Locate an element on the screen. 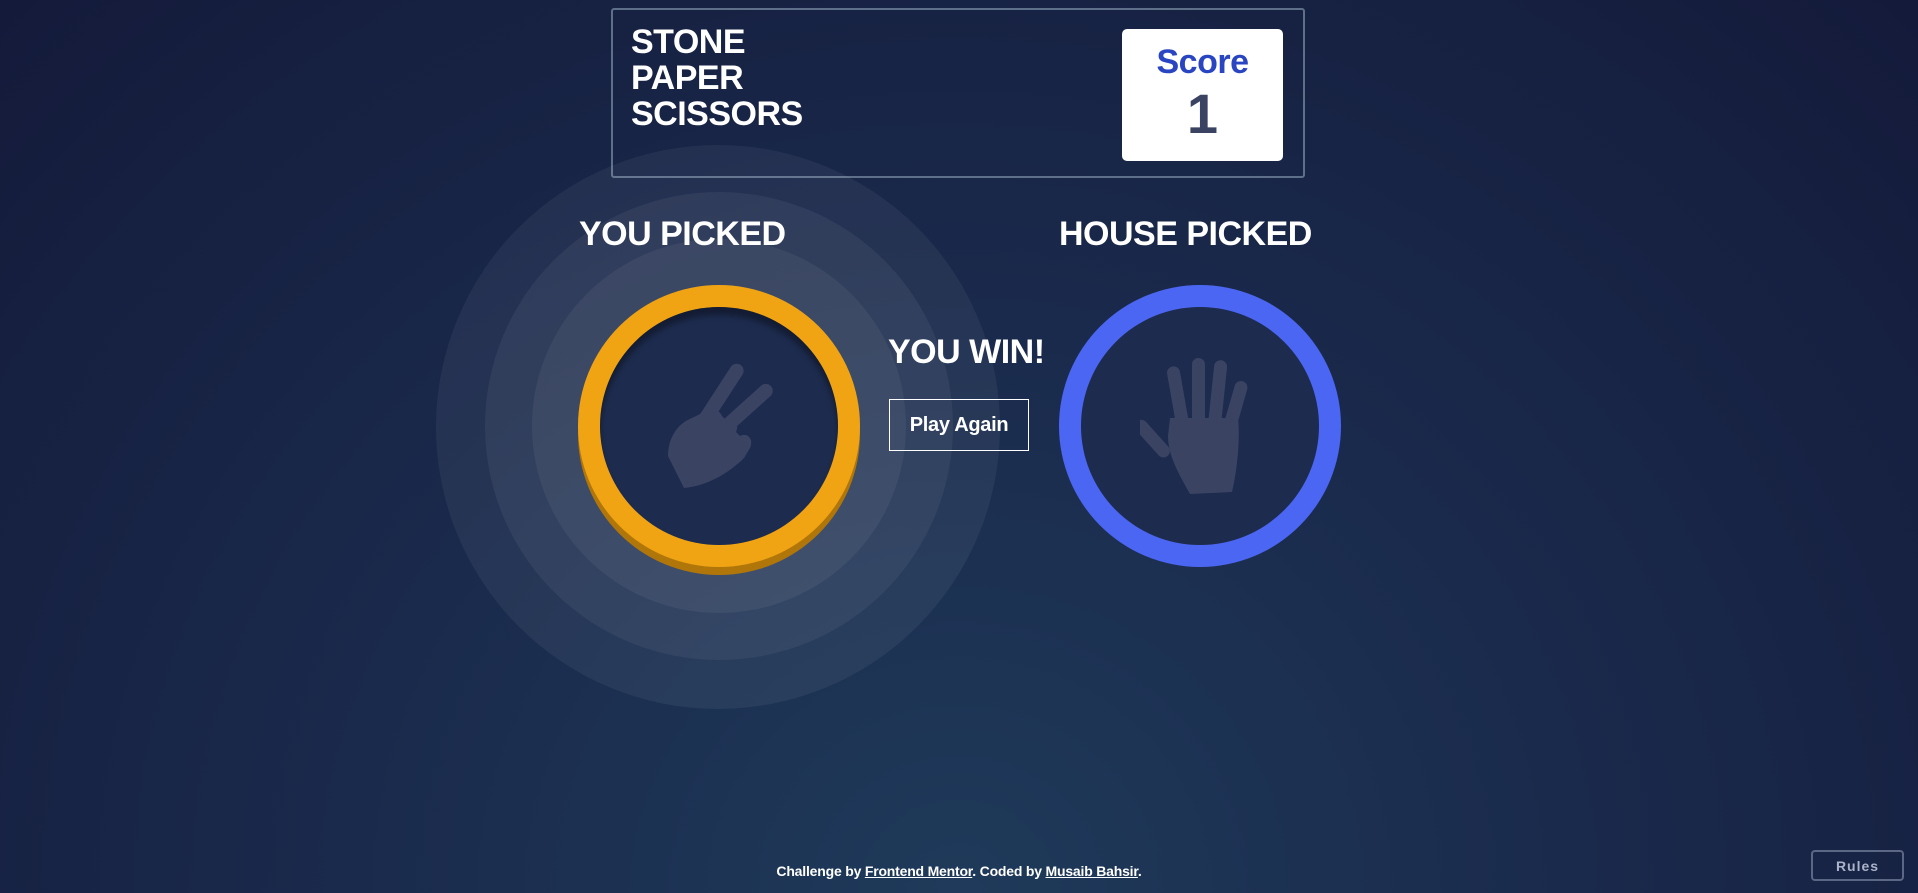 Image resolution: width=1918 pixels, height=893 pixels. score-label: Score is located at coordinates (1203, 62).